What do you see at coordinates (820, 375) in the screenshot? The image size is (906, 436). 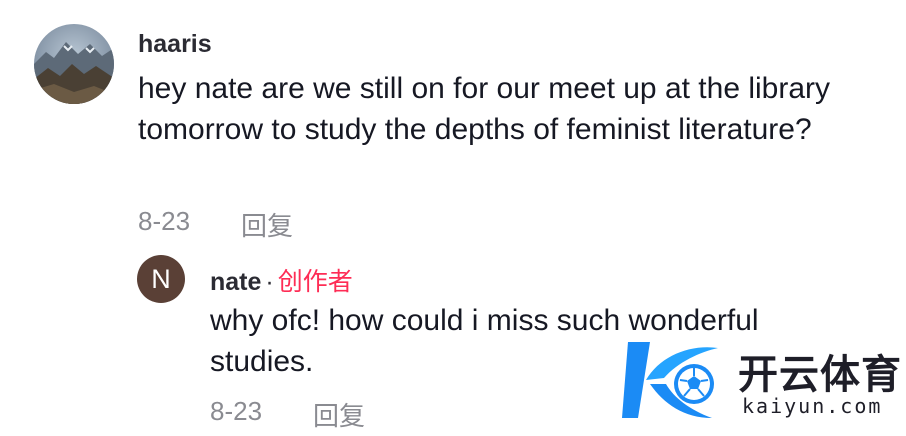 I see `watermark-name: 开云体育` at bounding box center [820, 375].